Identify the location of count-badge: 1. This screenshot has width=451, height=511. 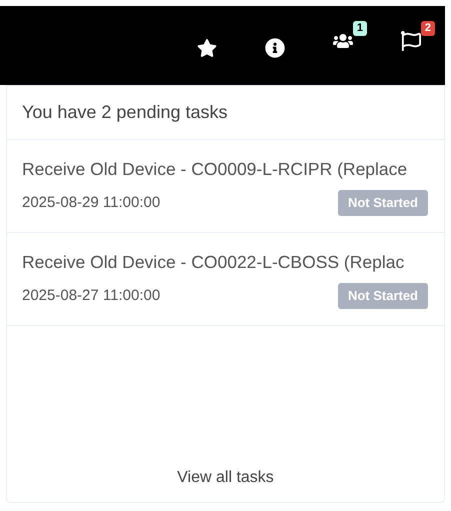
(359, 28).